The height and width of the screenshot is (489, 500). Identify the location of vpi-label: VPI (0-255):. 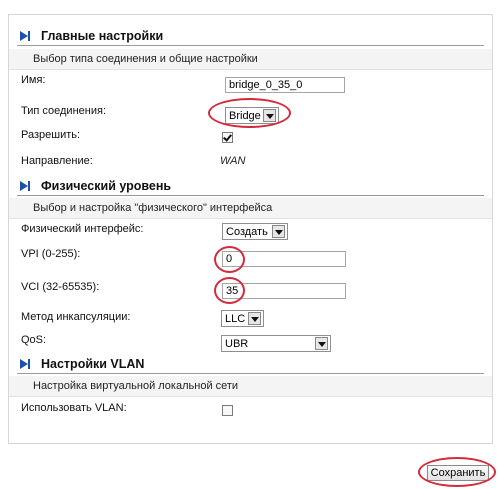
(51, 254).